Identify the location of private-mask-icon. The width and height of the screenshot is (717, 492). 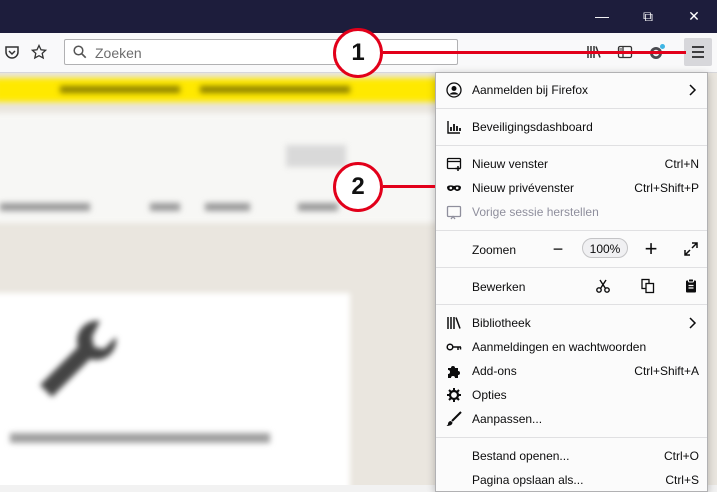
(454, 188).